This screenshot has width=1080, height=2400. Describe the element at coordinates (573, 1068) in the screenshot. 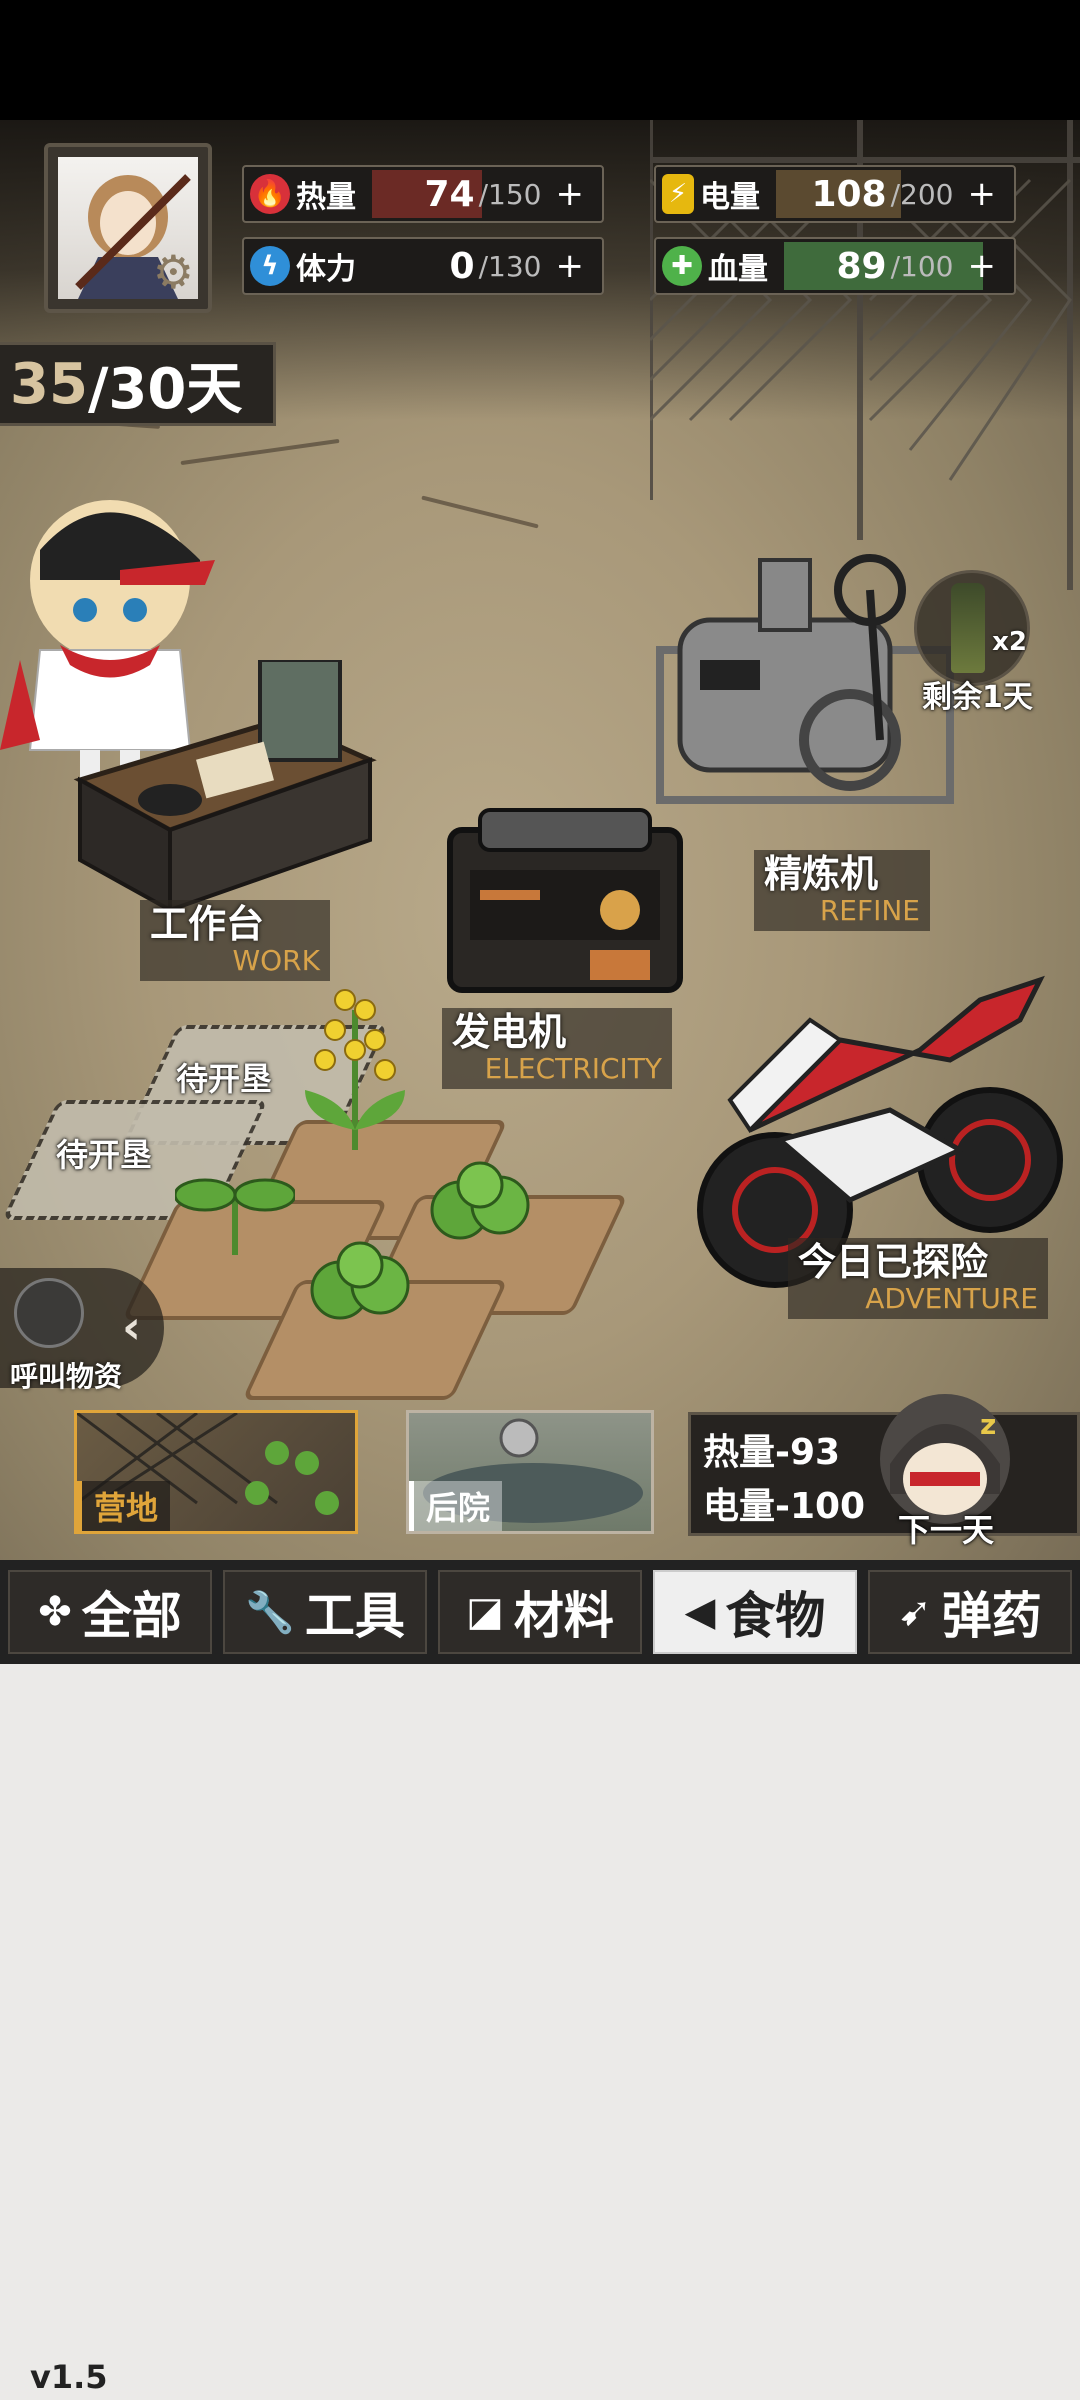

I see `electricity-label-en: ELECTRICITY` at that location.